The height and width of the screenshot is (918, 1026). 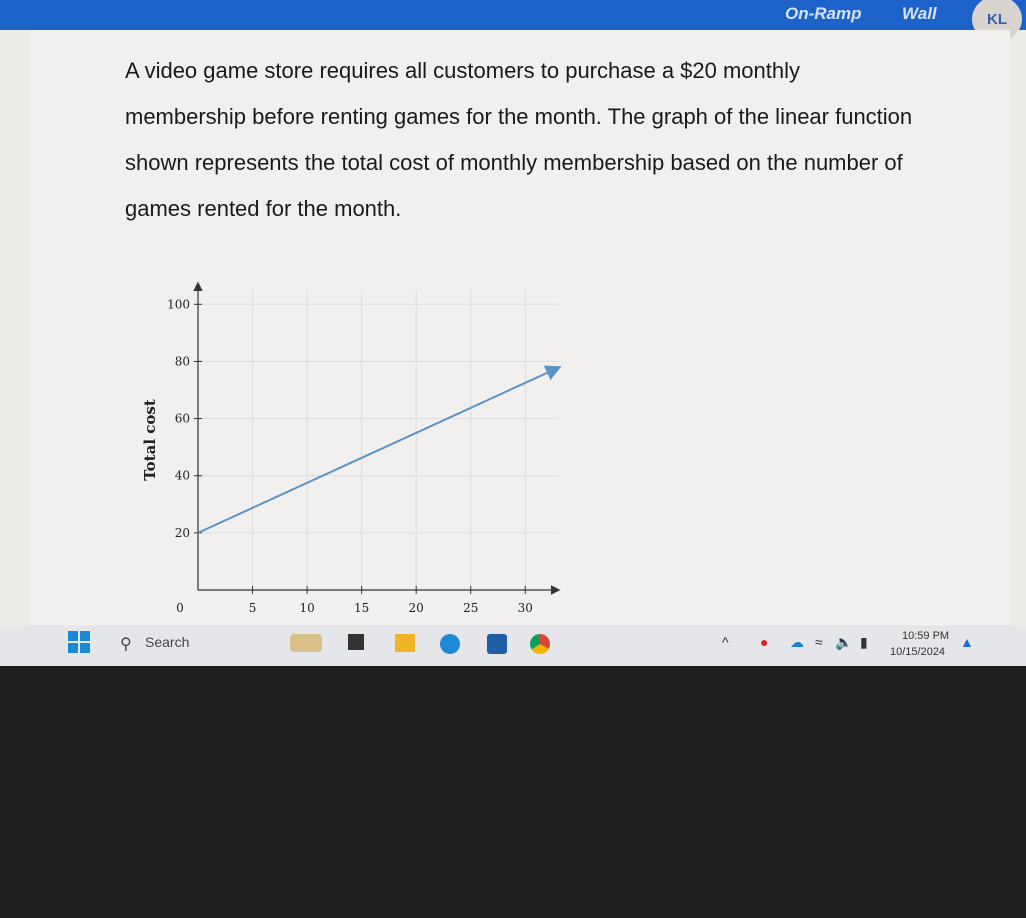 What do you see at coordinates (150, 440) in the screenshot?
I see `y-axis-label: Total cost` at bounding box center [150, 440].